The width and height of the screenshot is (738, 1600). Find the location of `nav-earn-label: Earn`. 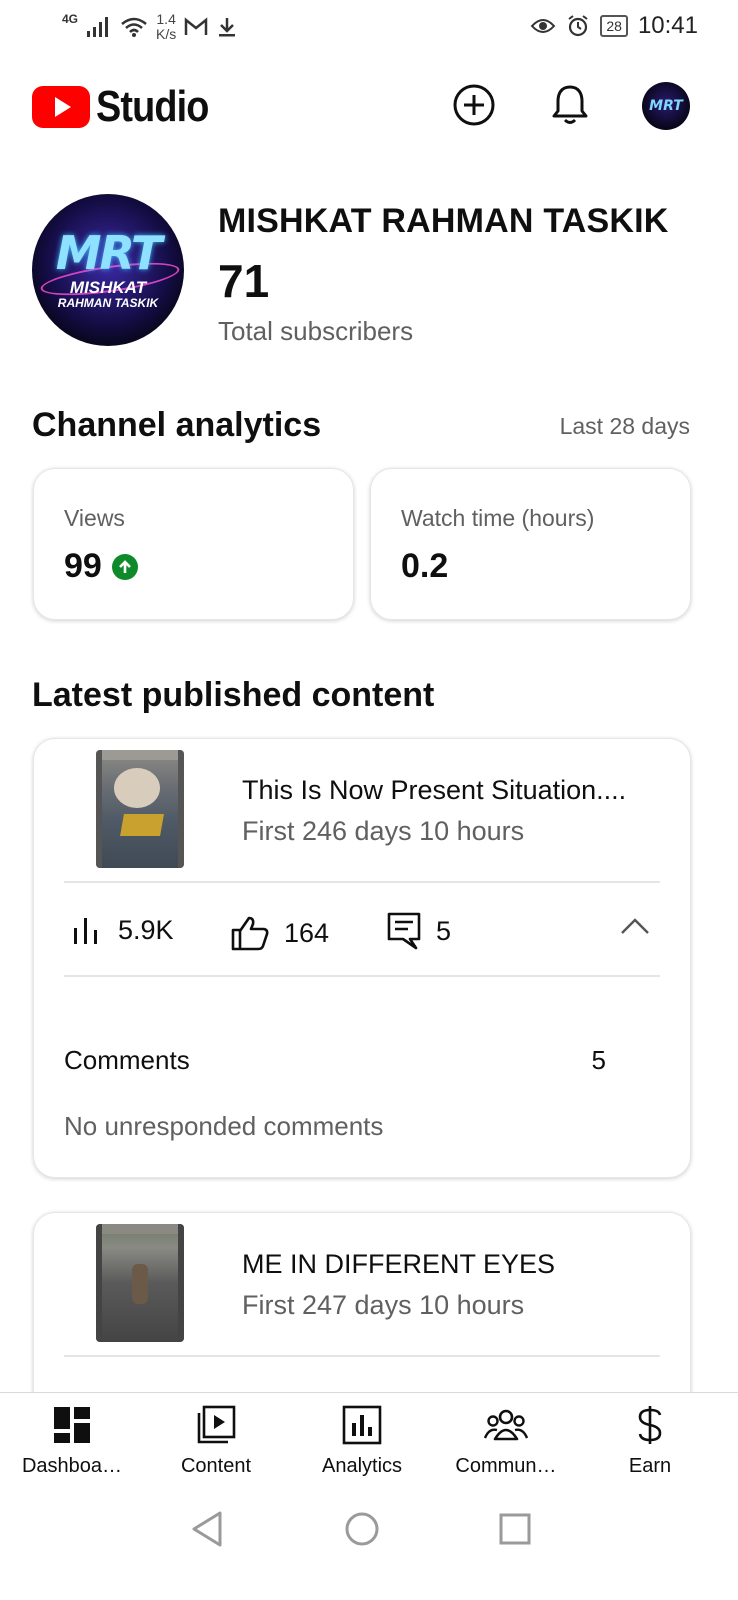

nav-earn-label: Earn is located at coordinates (650, 1466).